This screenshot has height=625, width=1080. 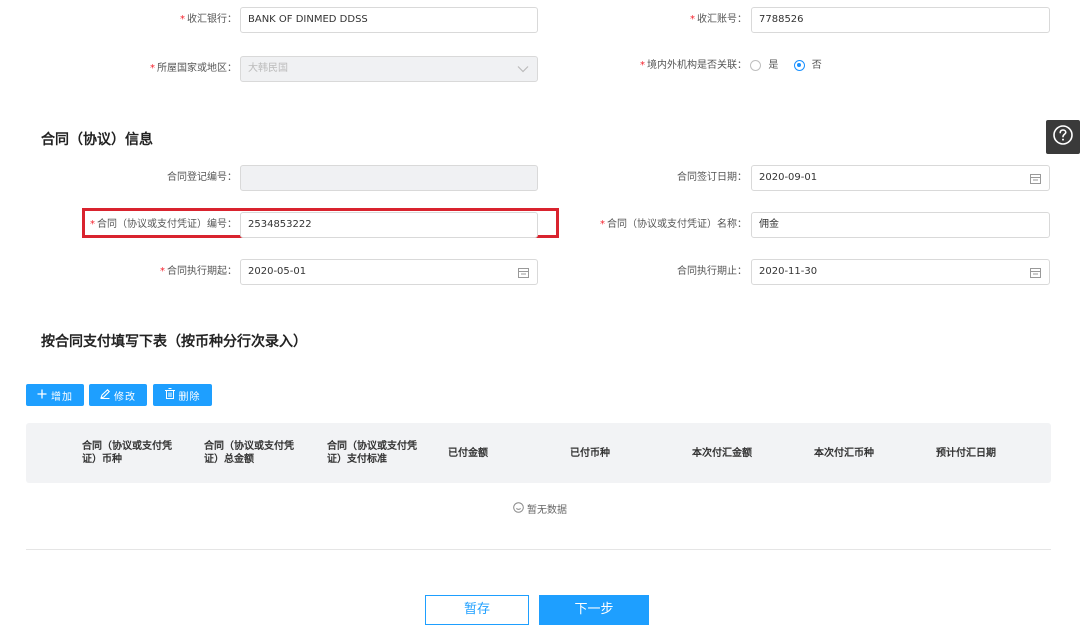 I want to click on col-header-contract-standard: 合同（协议或支付凭 证）支付标准, so click(x=372, y=453).